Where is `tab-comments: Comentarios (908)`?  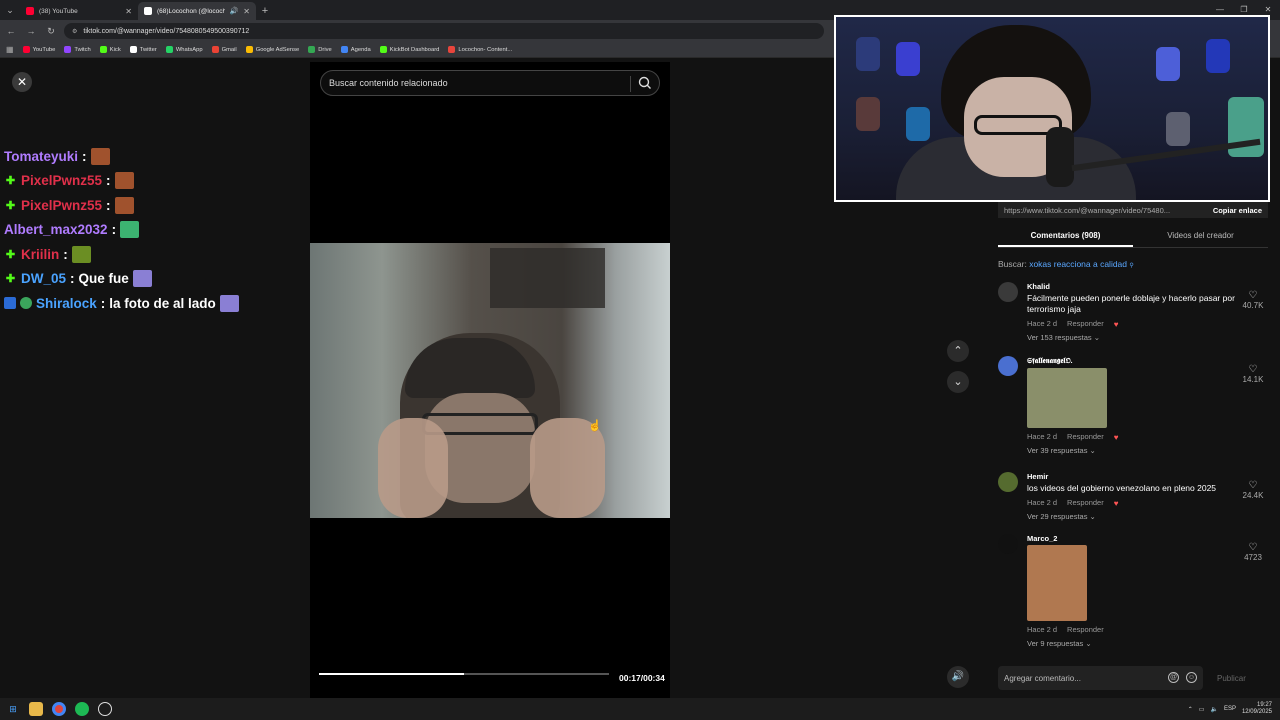 tab-comments: Comentarios (908) is located at coordinates (1065, 235).